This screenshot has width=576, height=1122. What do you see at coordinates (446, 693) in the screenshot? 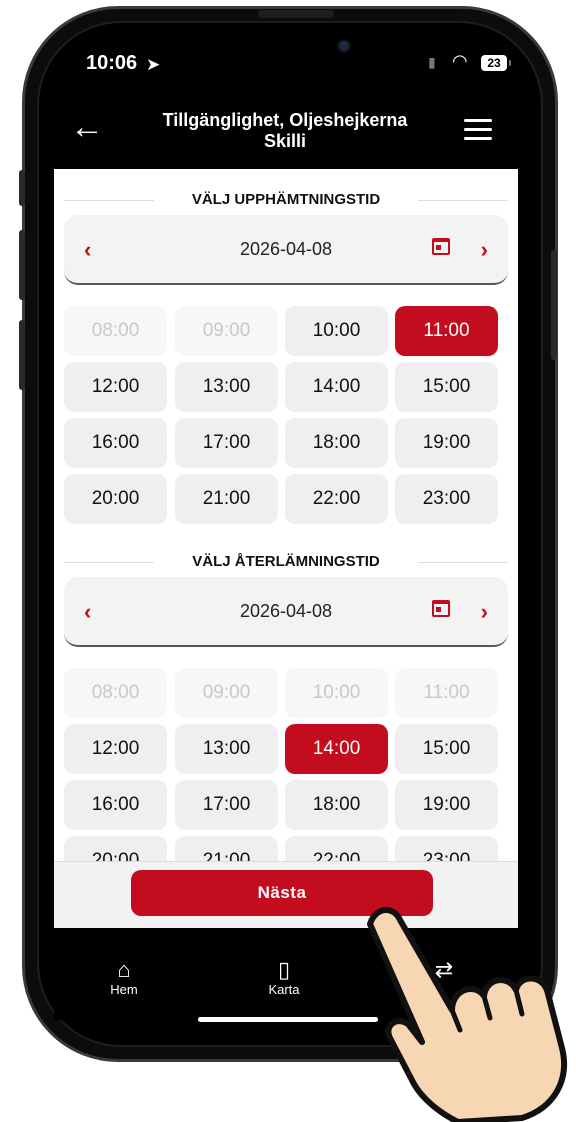
I see `return-time-slot: 11:00` at bounding box center [446, 693].